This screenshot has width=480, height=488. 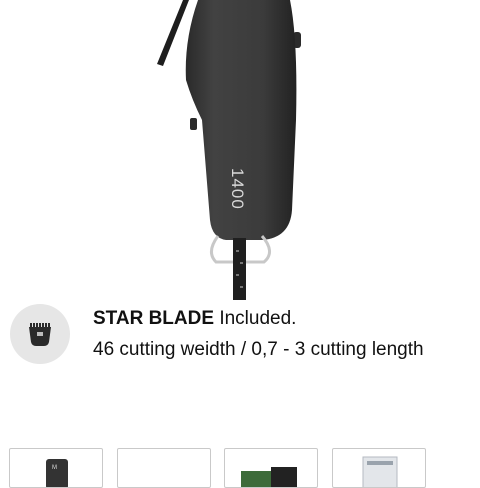 I want to click on feature-title-rest: Included., so click(x=255, y=318).